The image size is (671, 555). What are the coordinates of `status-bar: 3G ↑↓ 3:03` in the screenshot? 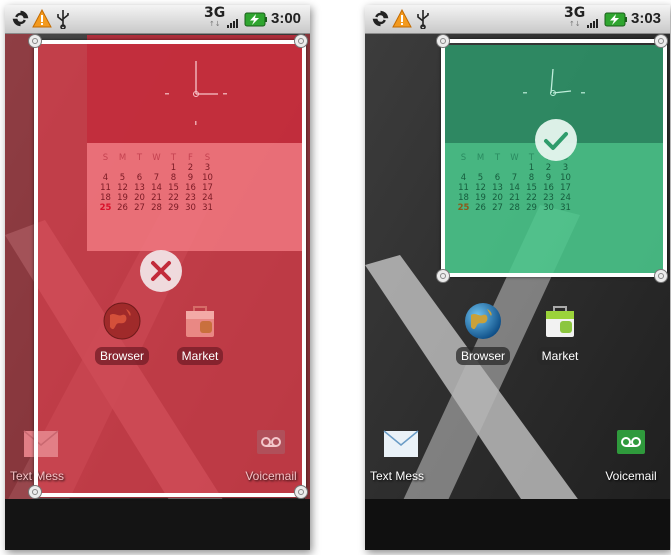 It's located at (517, 19).